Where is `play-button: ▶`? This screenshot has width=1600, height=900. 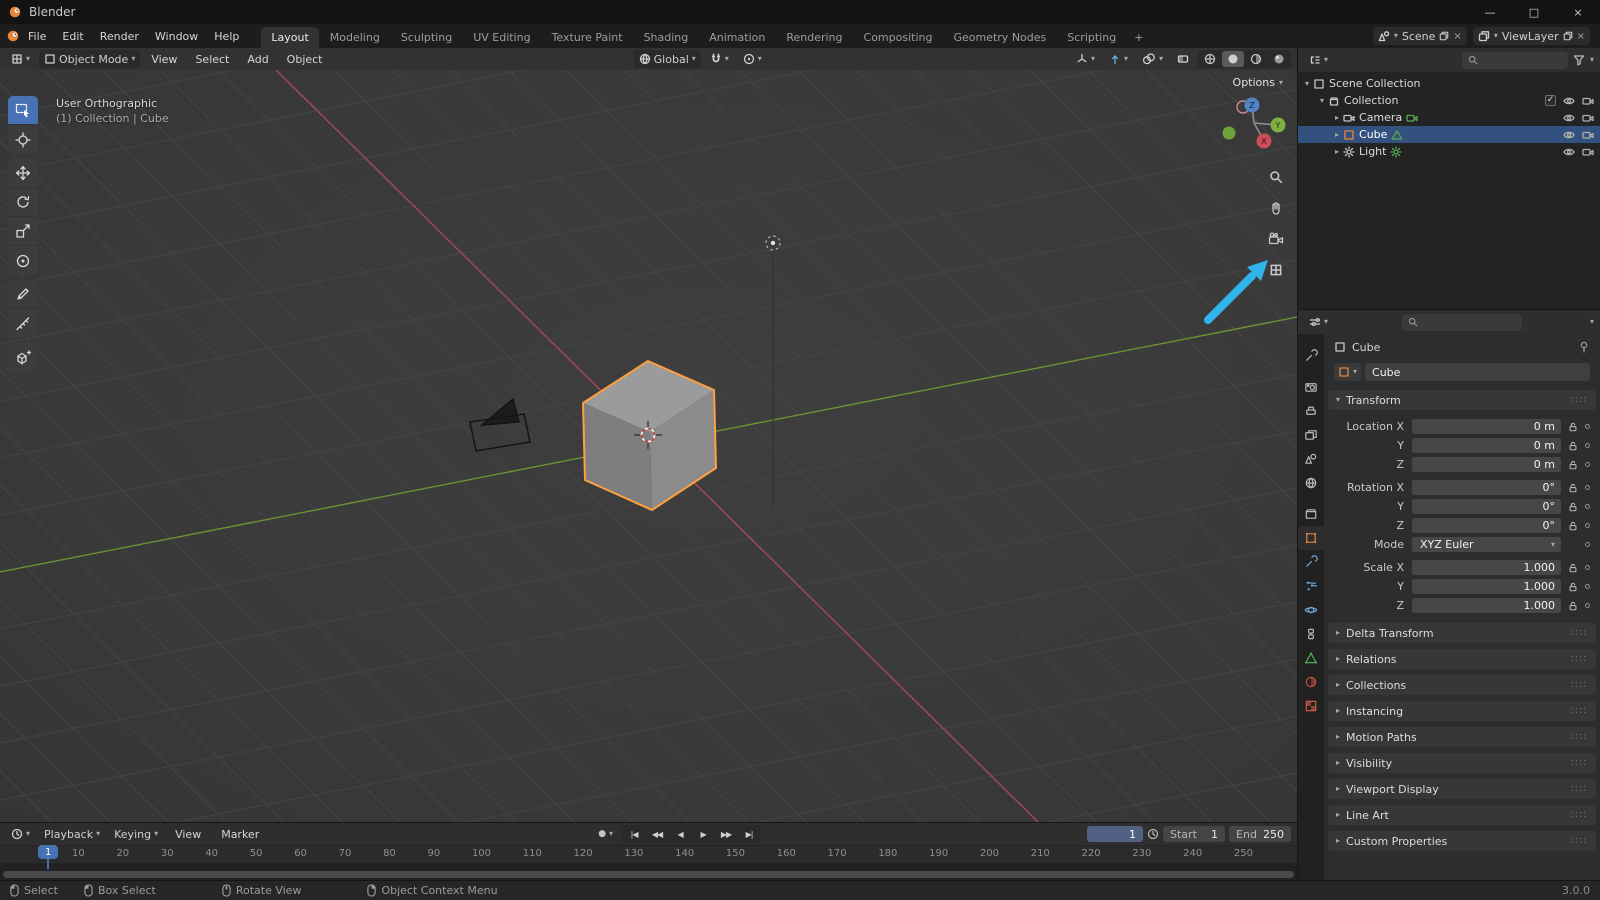
play-button: ▶ is located at coordinates (703, 834).